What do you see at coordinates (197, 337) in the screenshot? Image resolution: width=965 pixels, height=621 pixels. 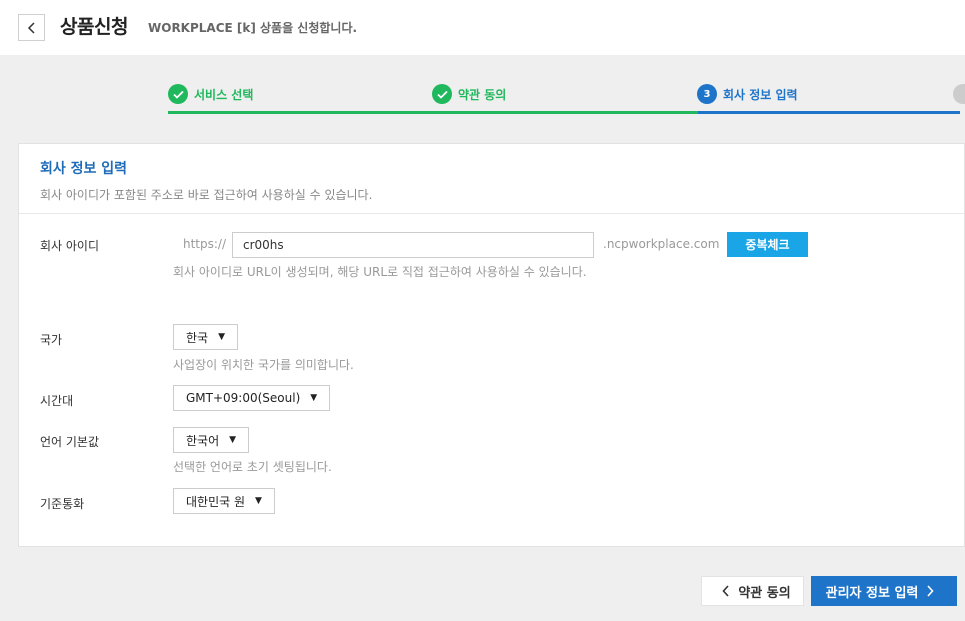 I see `country-value: 한국` at bounding box center [197, 337].